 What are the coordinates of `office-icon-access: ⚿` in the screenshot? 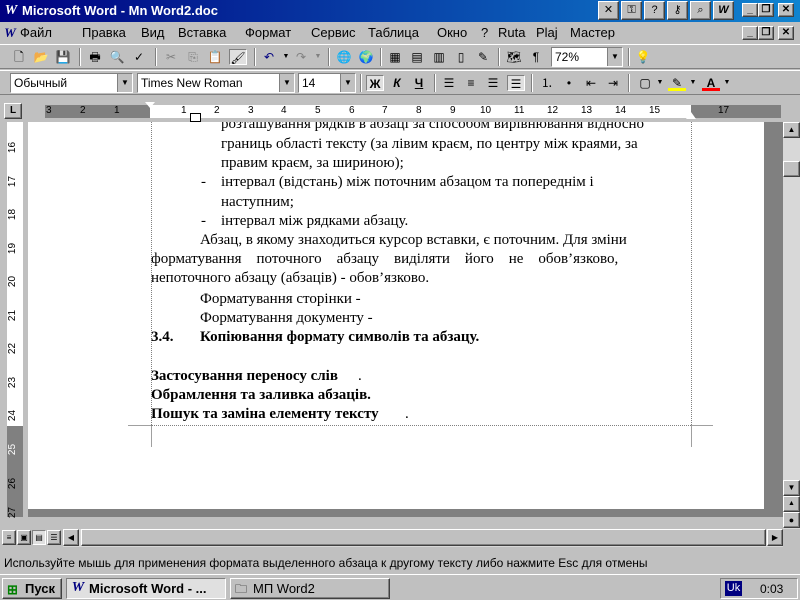 It's located at (631, 10).